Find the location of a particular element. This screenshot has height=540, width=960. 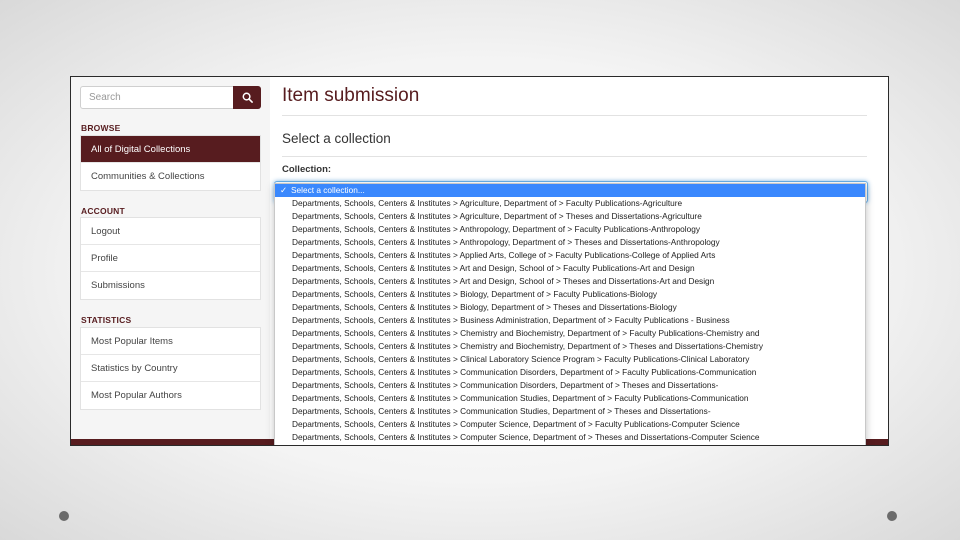

search-icon is located at coordinates (247, 97).